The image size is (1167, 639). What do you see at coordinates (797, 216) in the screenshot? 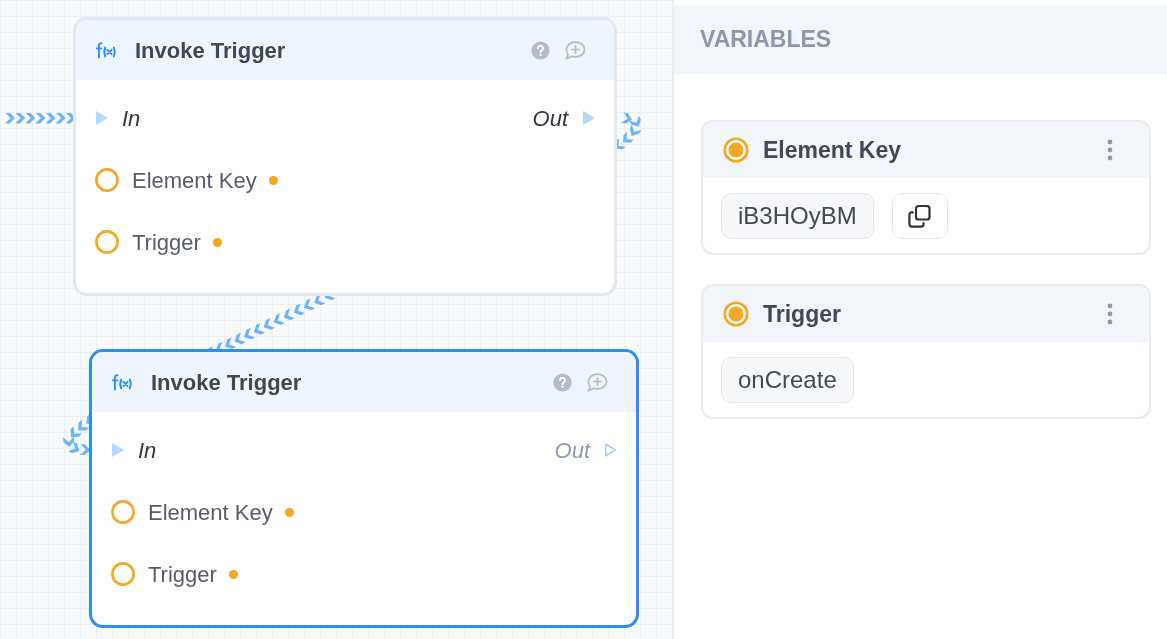
I see `variable-value: iB3HOyBM` at bounding box center [797, 216].